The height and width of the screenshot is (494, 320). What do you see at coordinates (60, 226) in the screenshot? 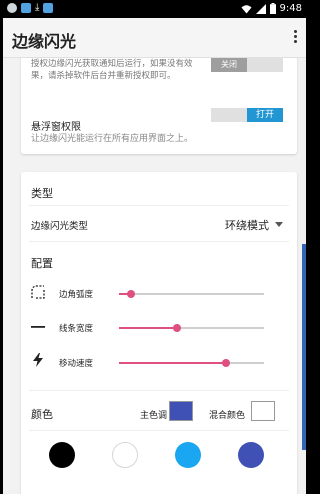
I see `edge-flash-type-label: 边缘闪光类型` at bounding box center [60, 226].